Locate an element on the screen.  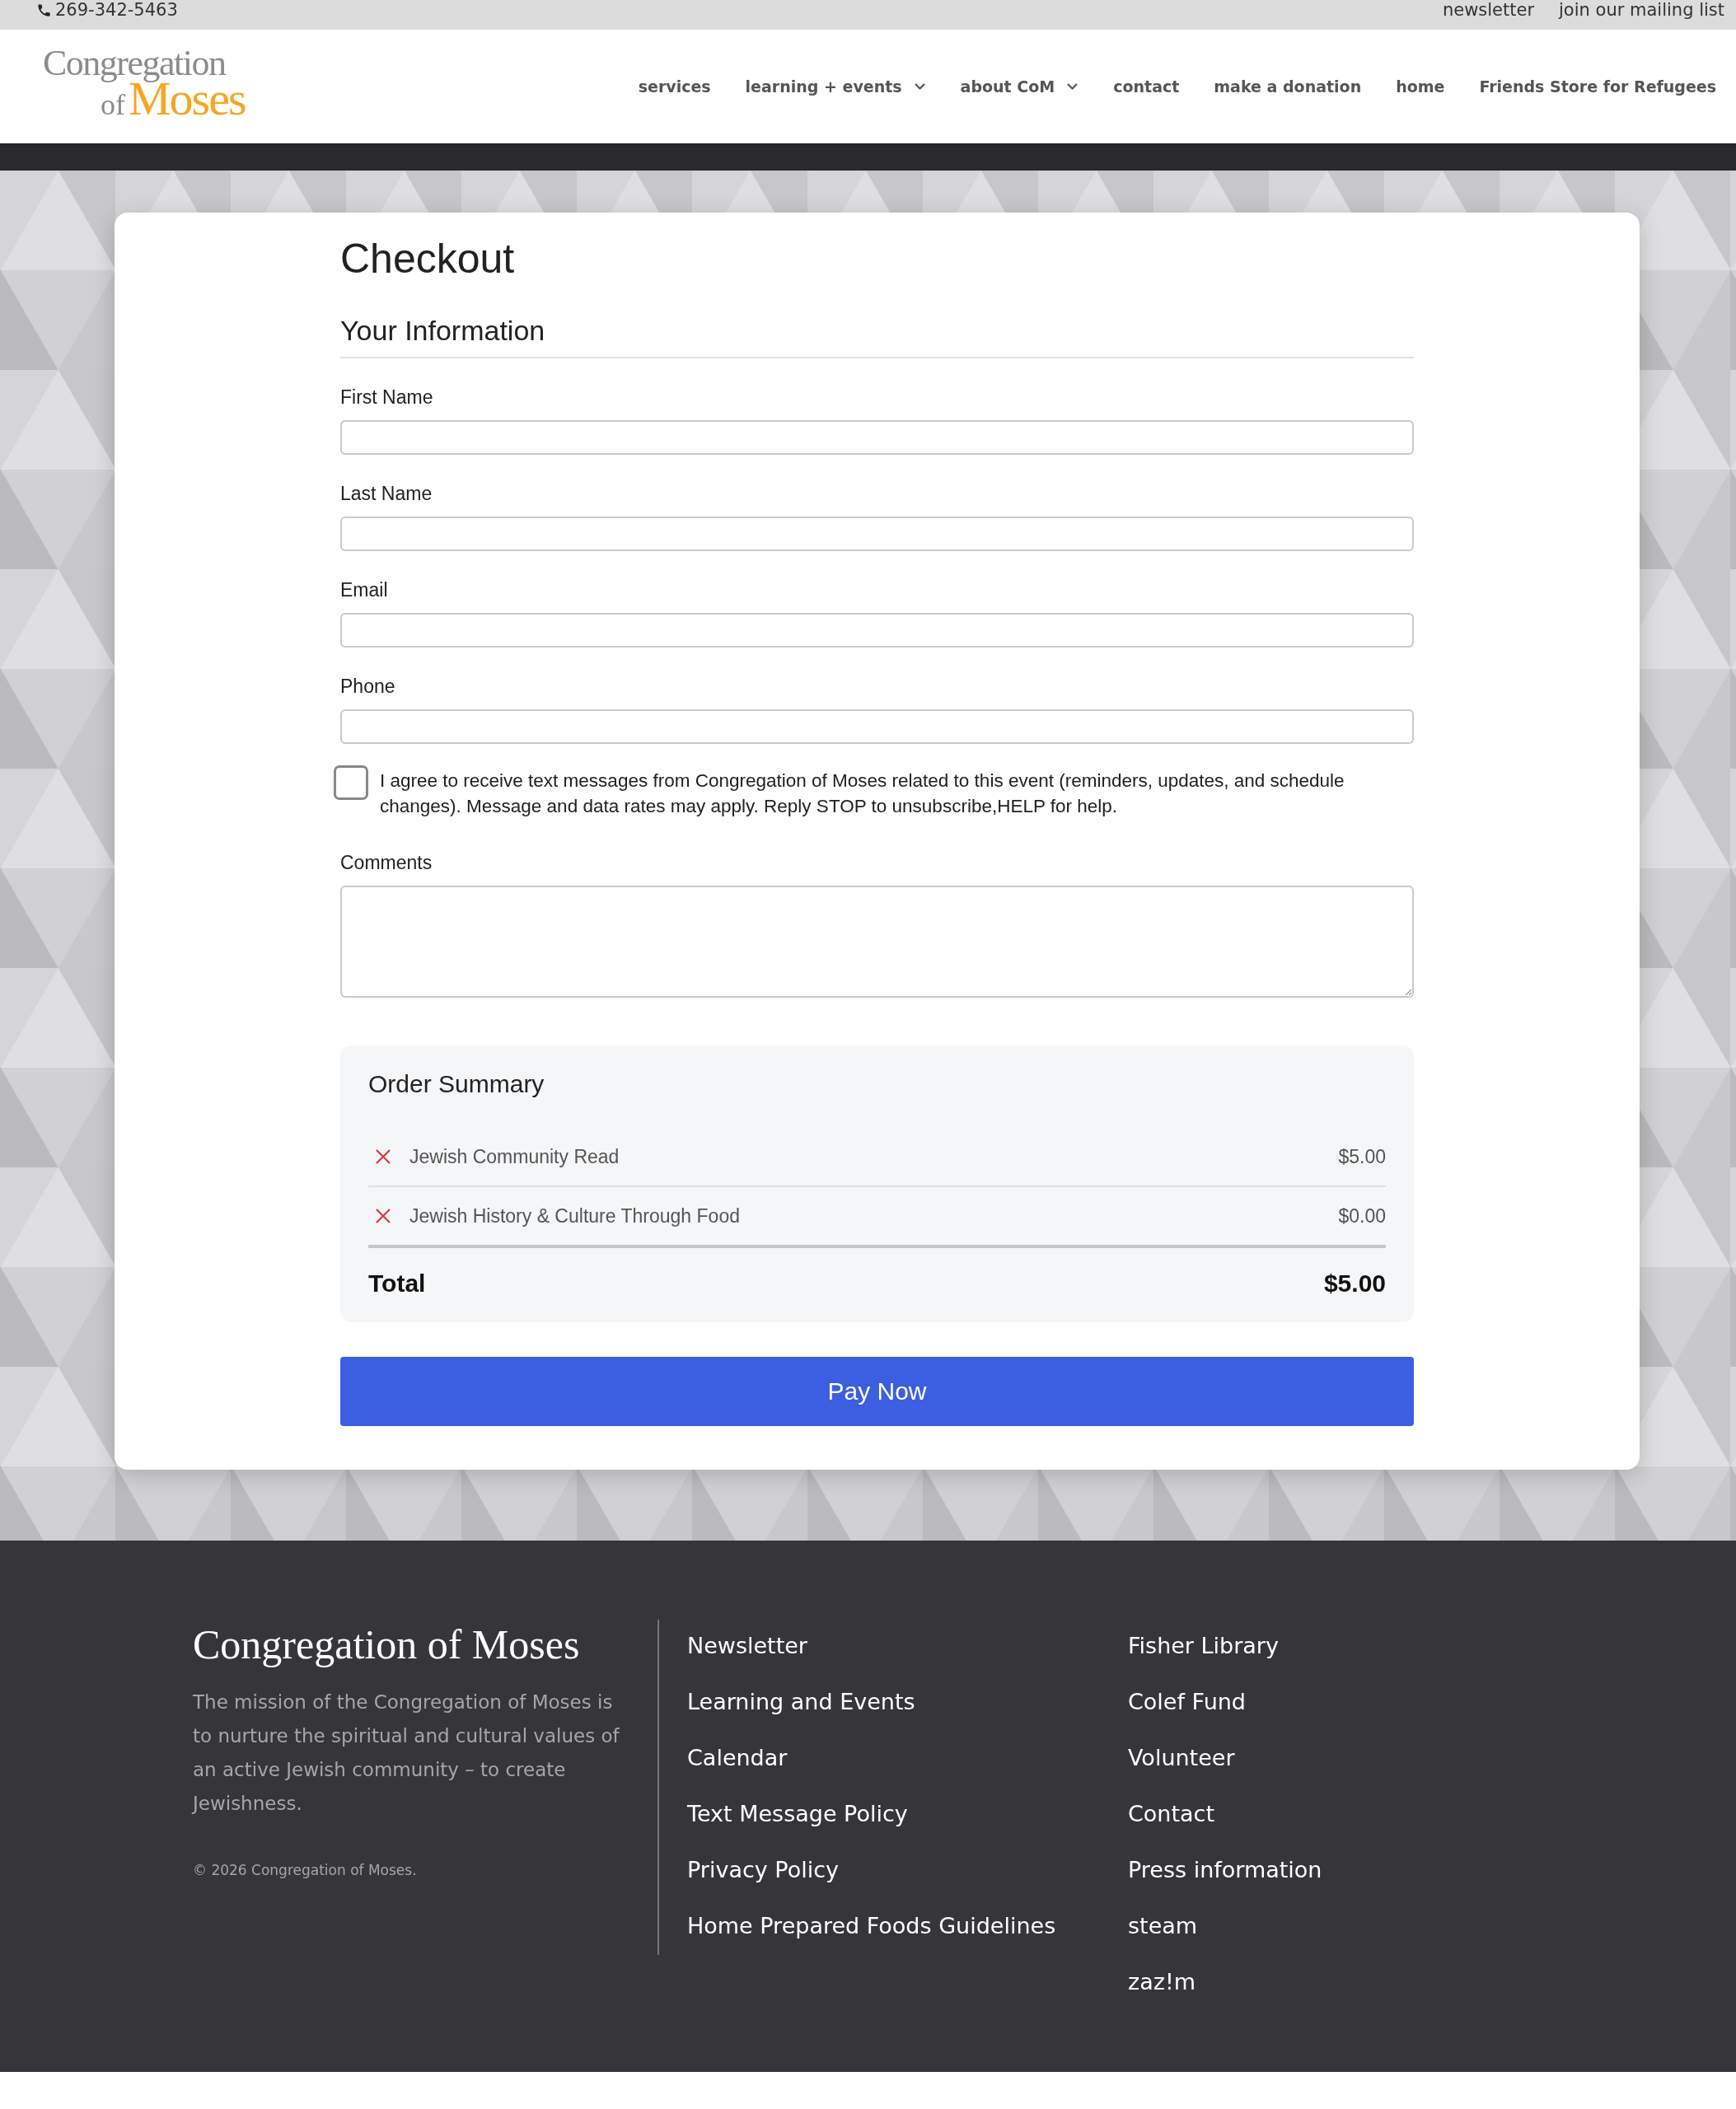
field-label: Email is located at coordinates (364, 590).